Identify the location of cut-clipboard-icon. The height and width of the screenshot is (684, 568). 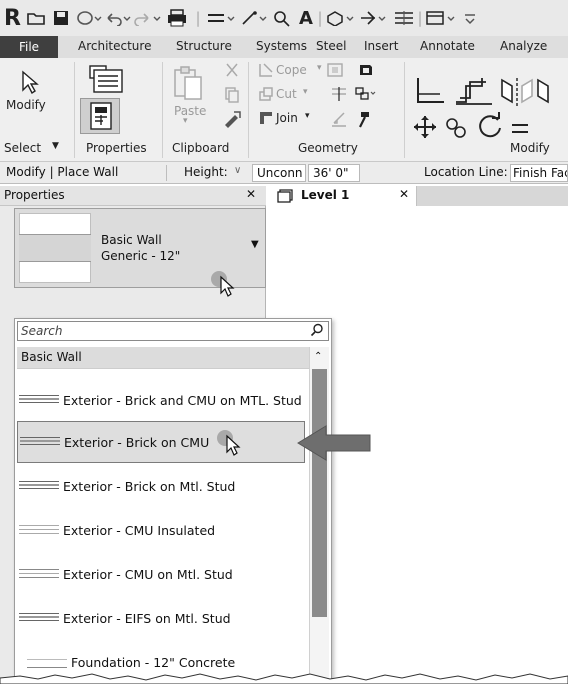
(232, 71).